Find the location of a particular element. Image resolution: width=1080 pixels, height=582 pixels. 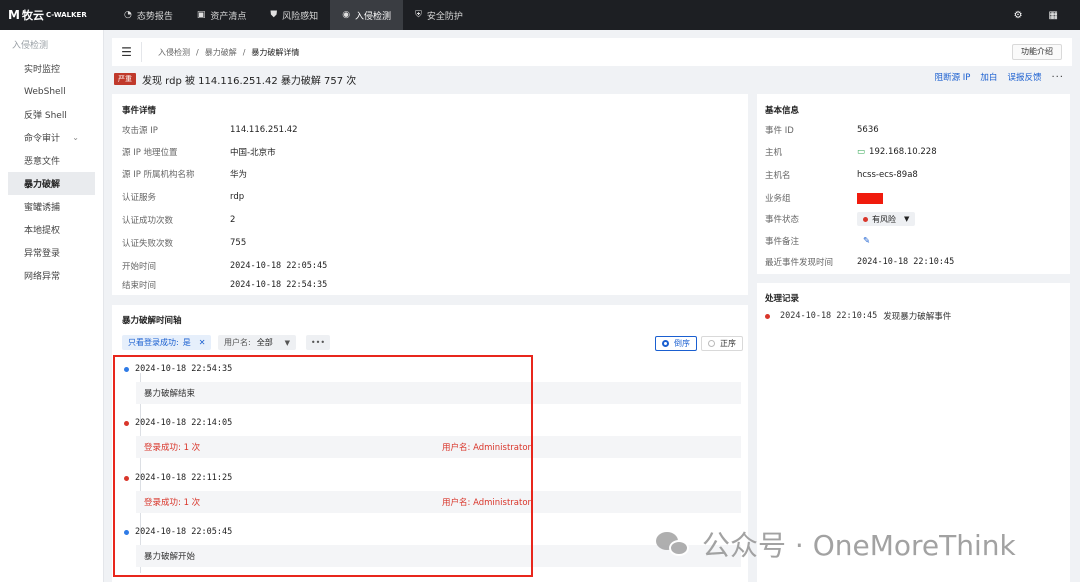

highlight-annotation-box is located at coordinates (323, 466).